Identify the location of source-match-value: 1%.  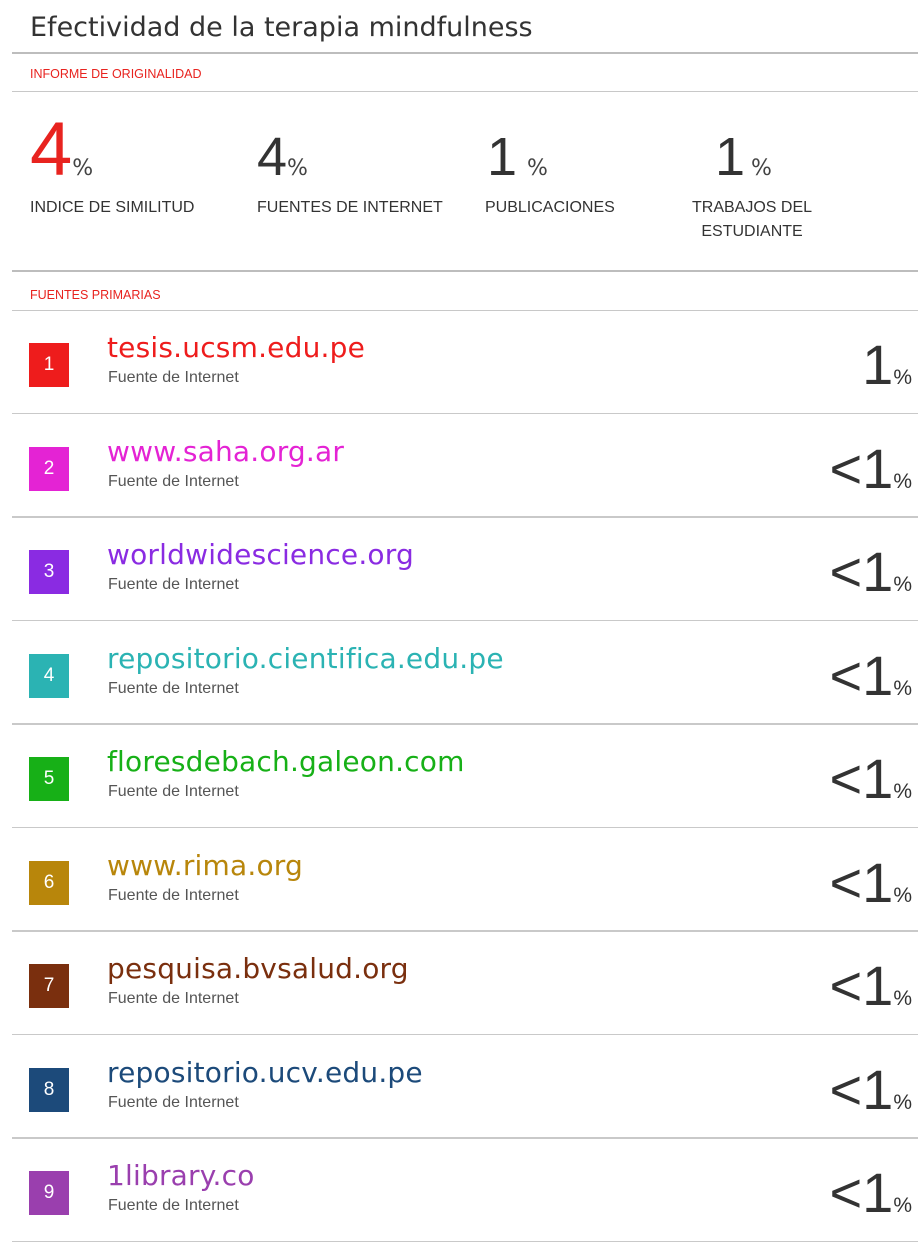
(887, 365).